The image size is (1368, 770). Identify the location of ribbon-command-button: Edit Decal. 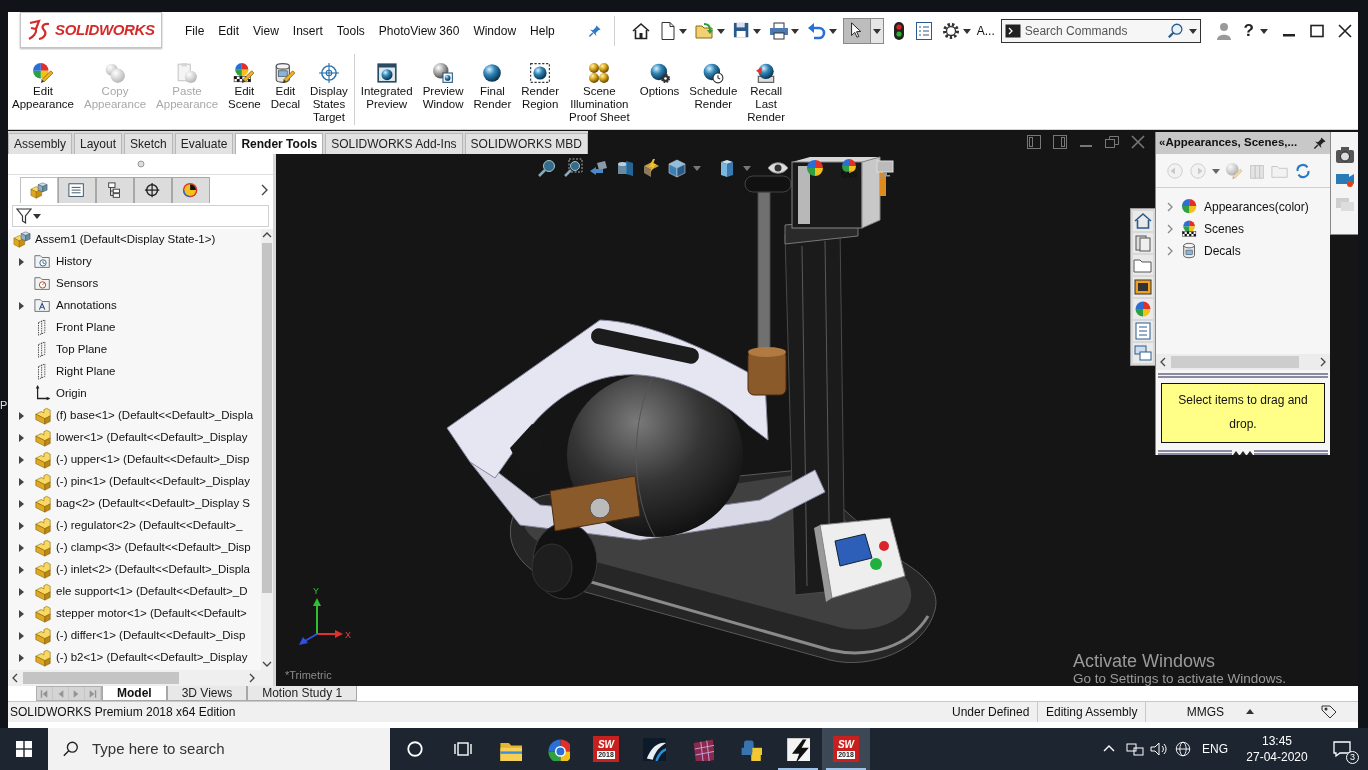
(285, 80).